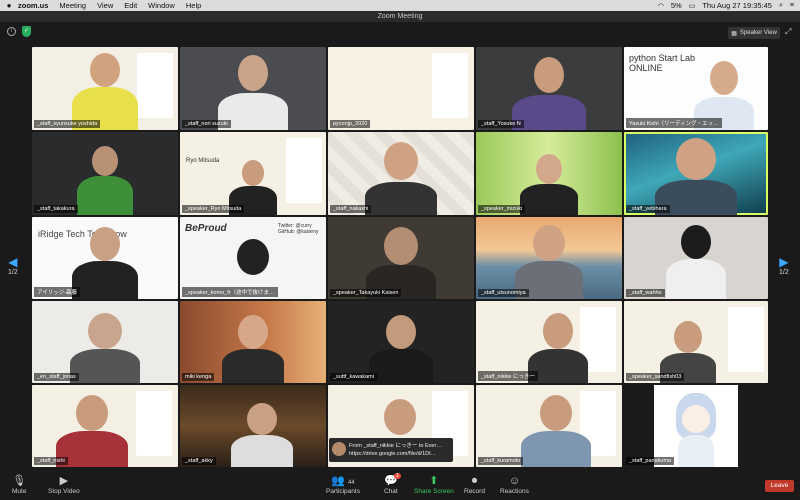 The width and height of the screenshot is (800, 500). I want to click on speaker-view-label: Speaker View, so click(758, 33).